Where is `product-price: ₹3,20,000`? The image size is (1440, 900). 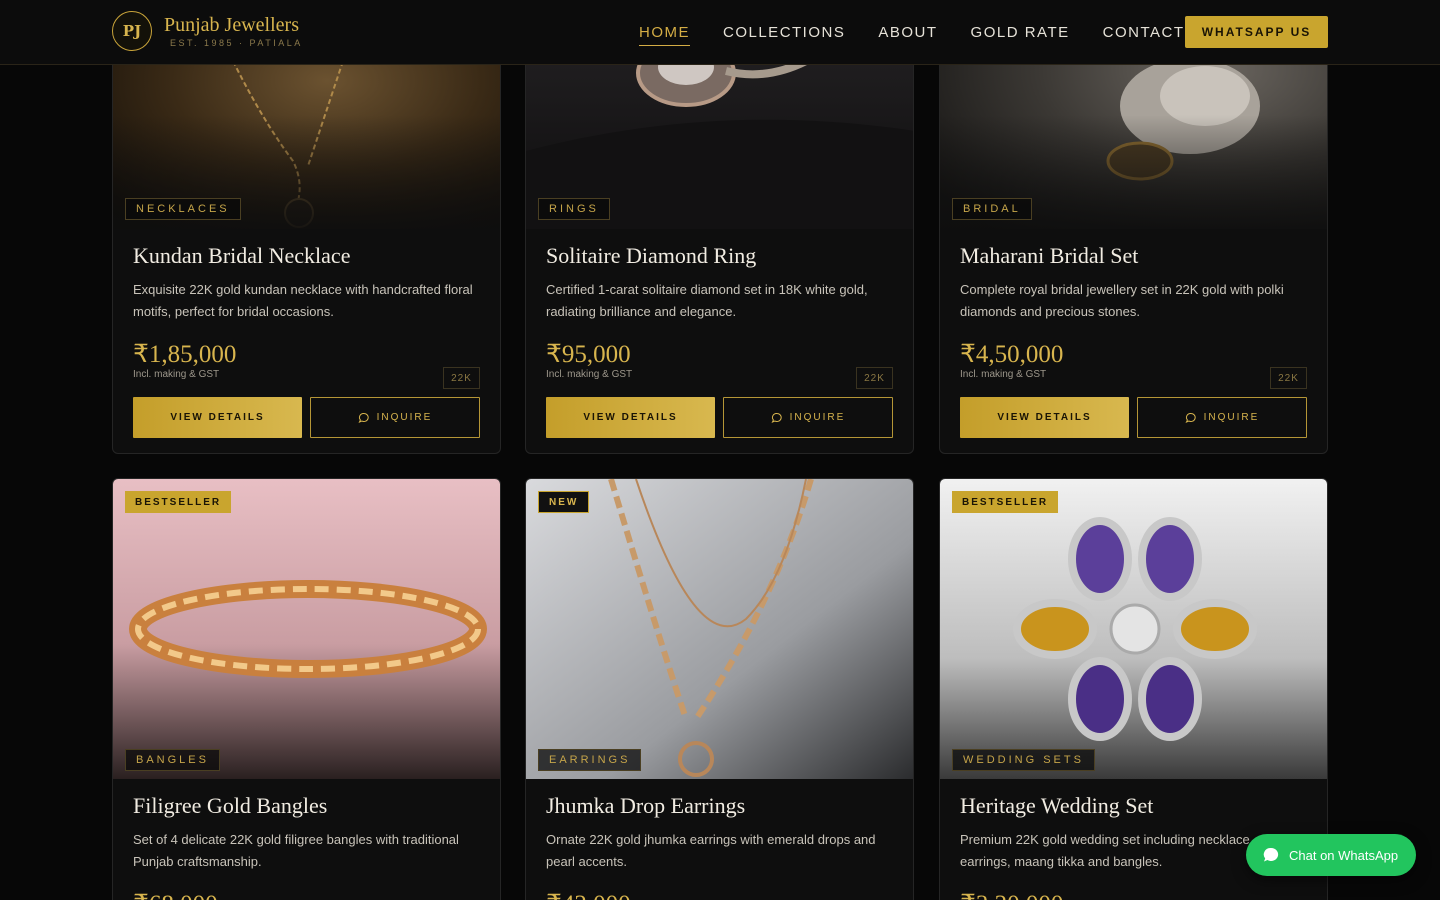
product-price: ₹3,20,000 is located at coordinates (1133, 894).